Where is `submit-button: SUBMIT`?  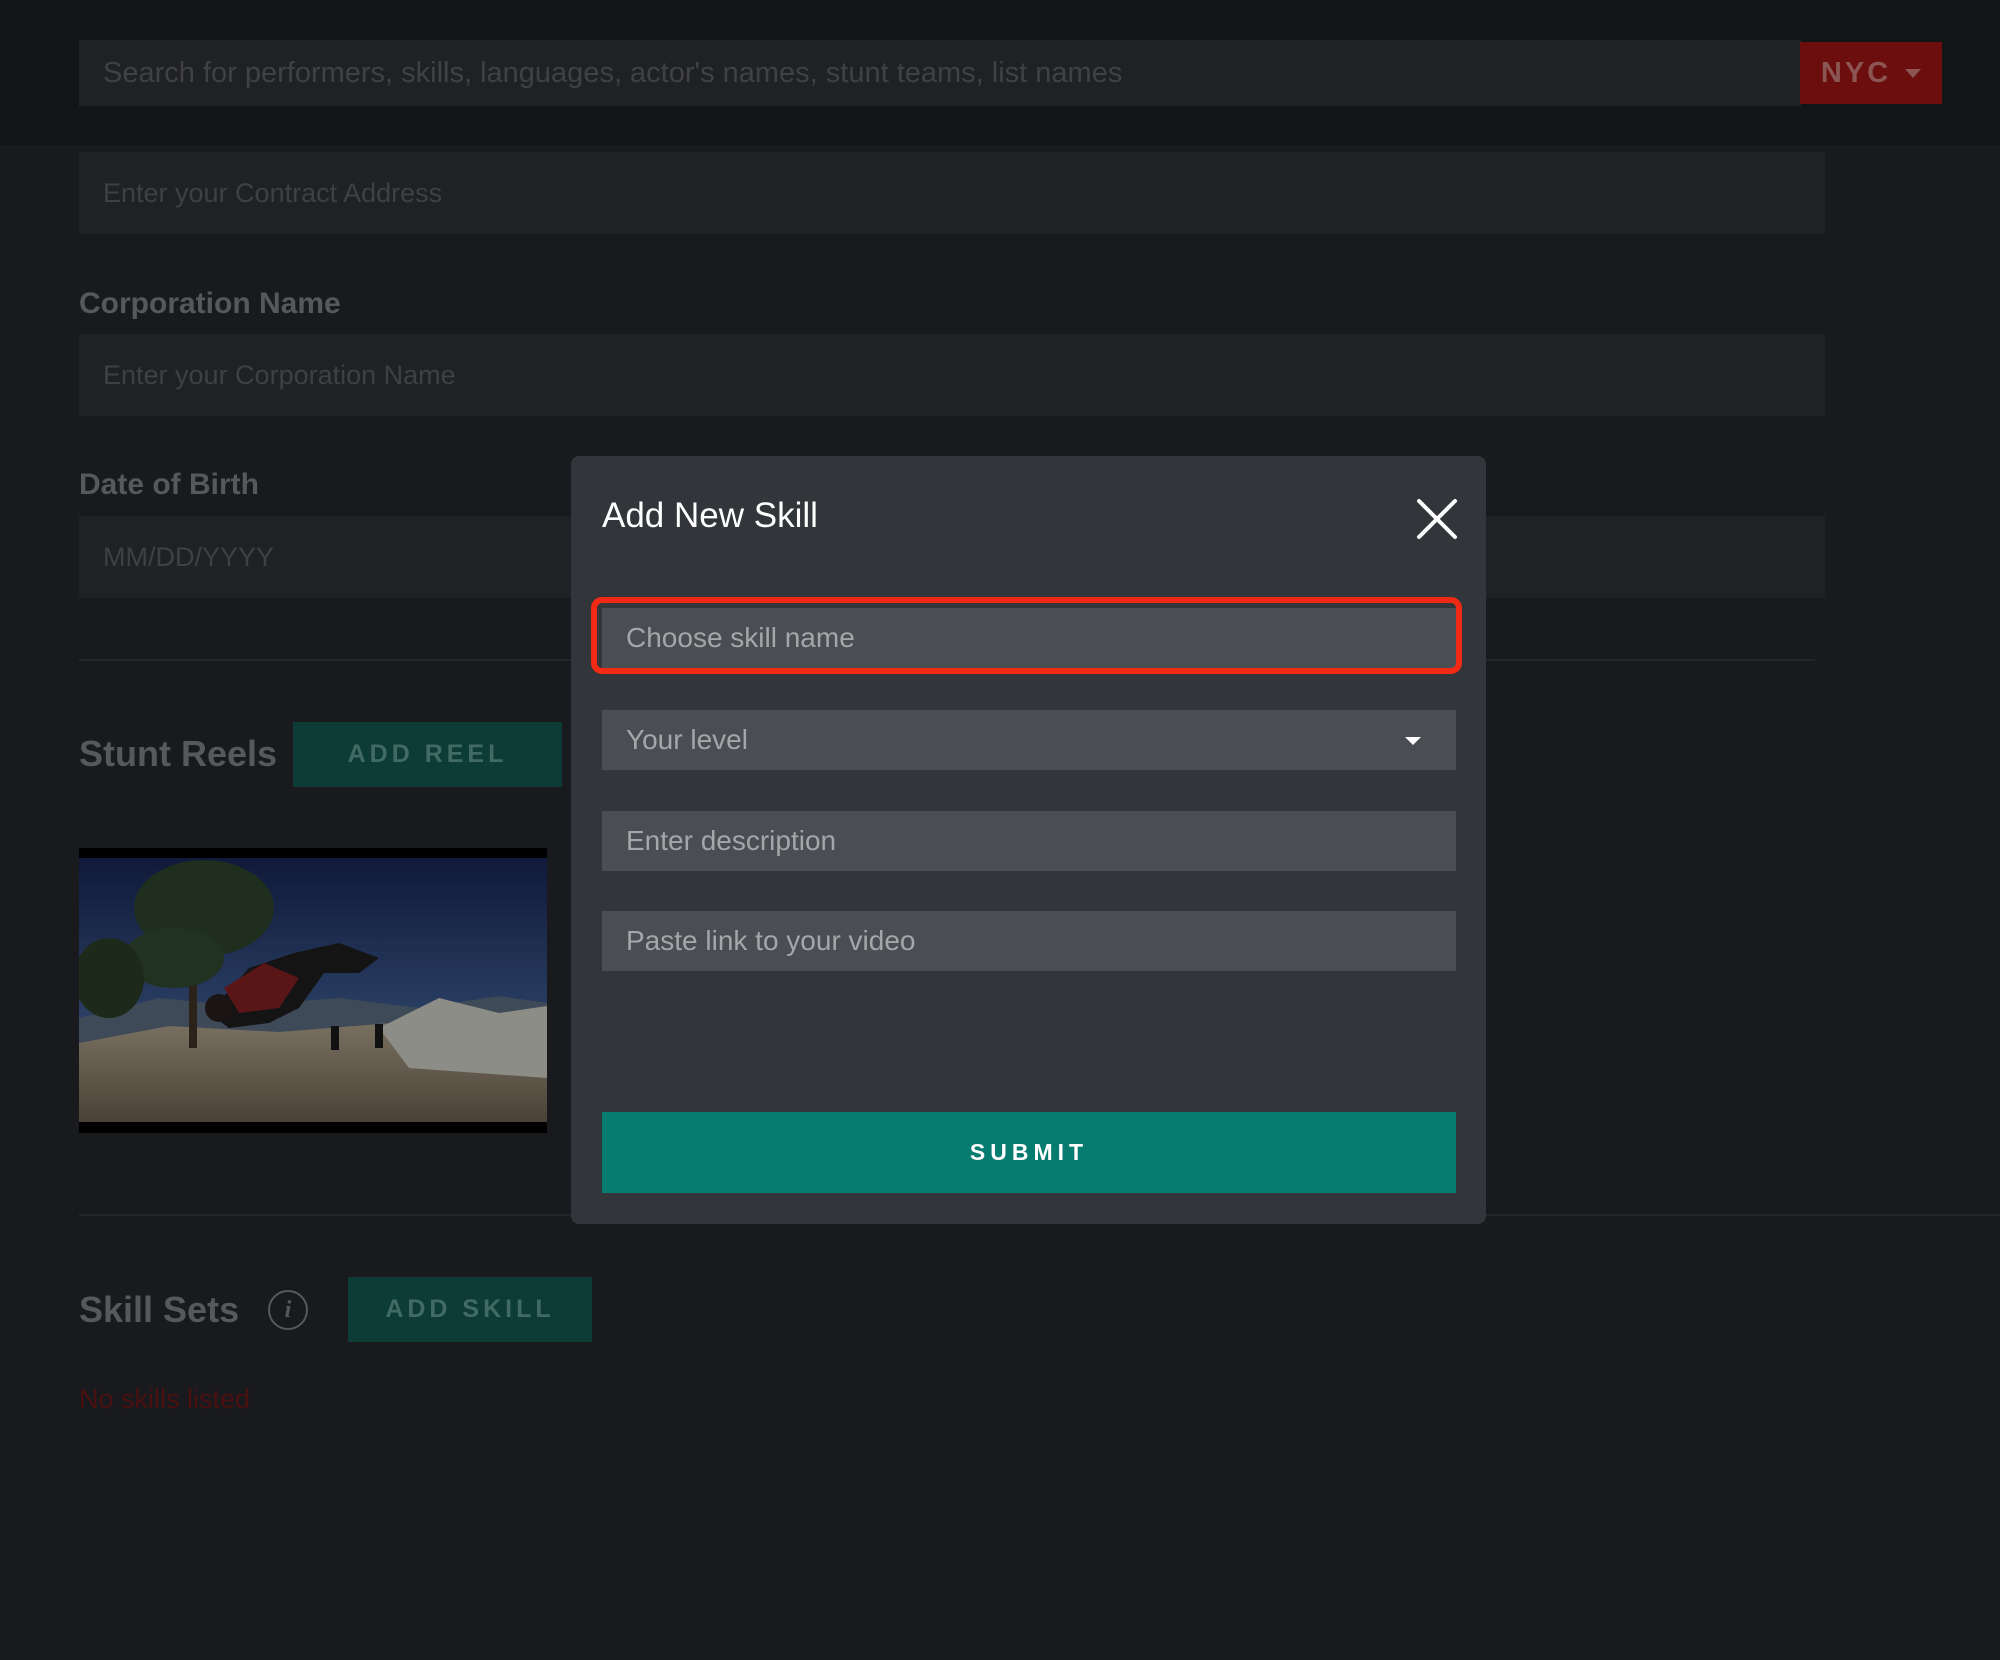
submit-button: SUBMIT is located at coordinates (1029, 1152).